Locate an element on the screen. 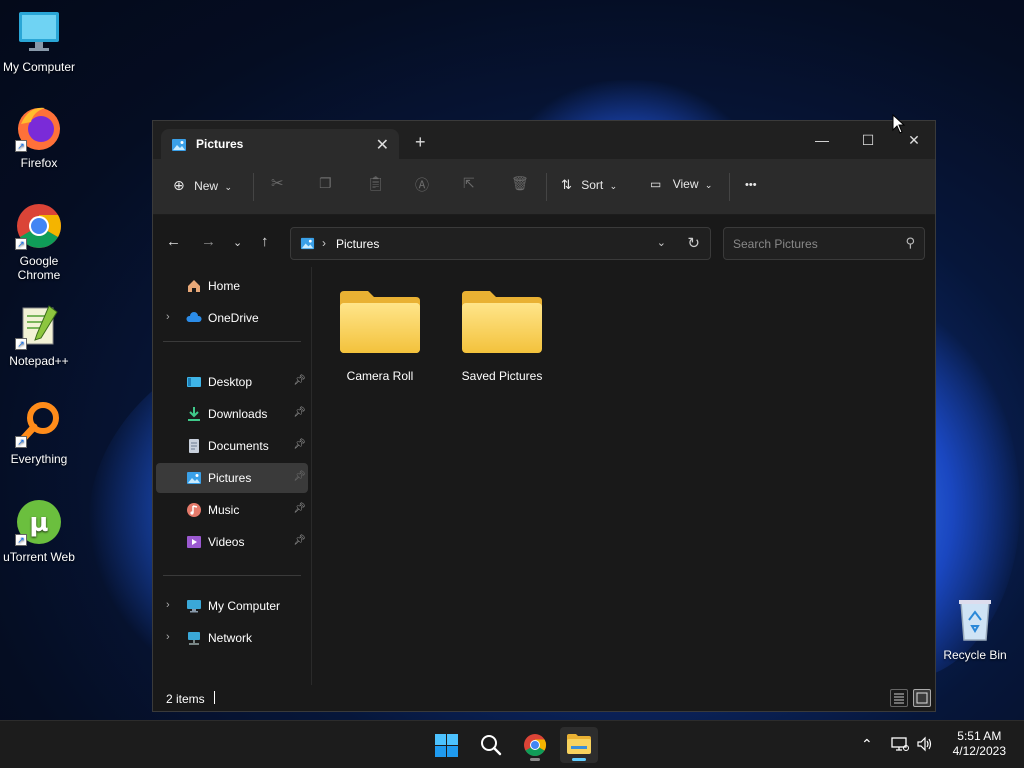 The image size is (1024, 768). maximize-icon: ☐ is located at coordinates (868, 140).